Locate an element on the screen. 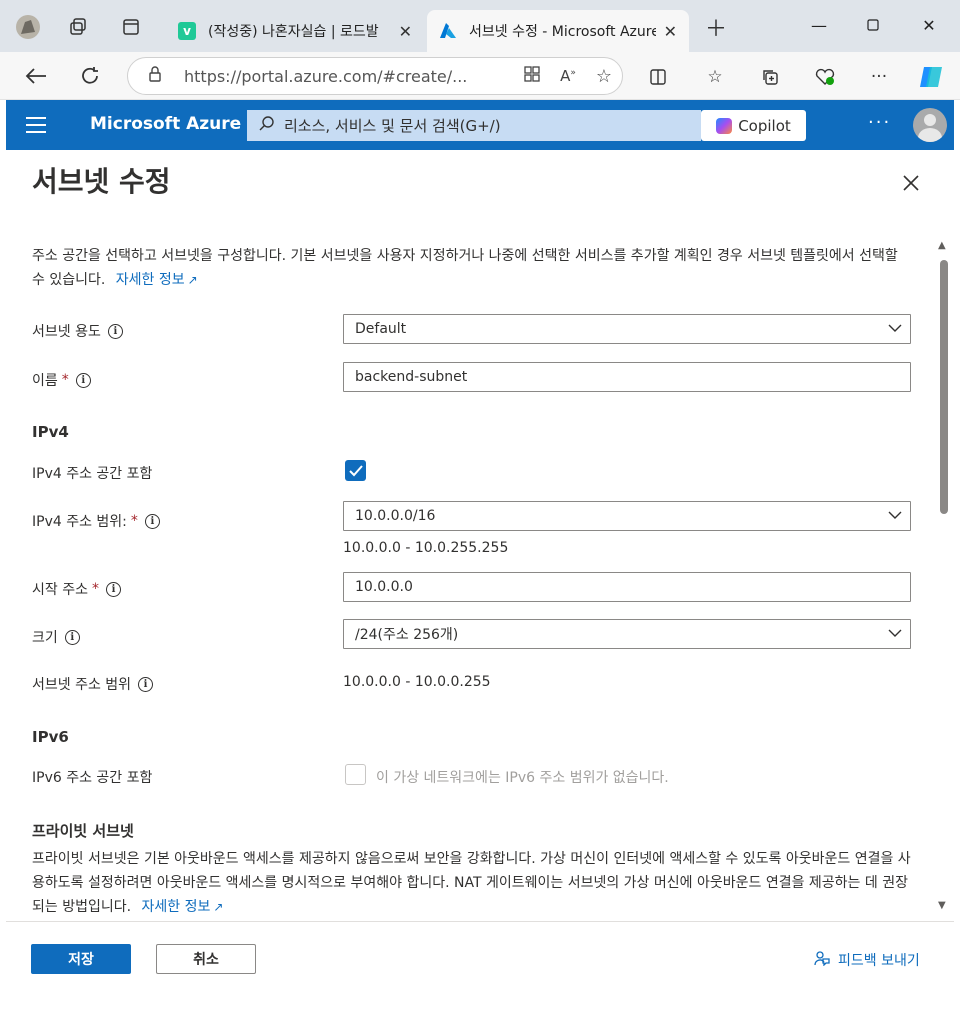 This screenshot has height=1020, width=960. private-subnet-heading: 프라이빗 서브넷 is located at coordinates (83, 831).